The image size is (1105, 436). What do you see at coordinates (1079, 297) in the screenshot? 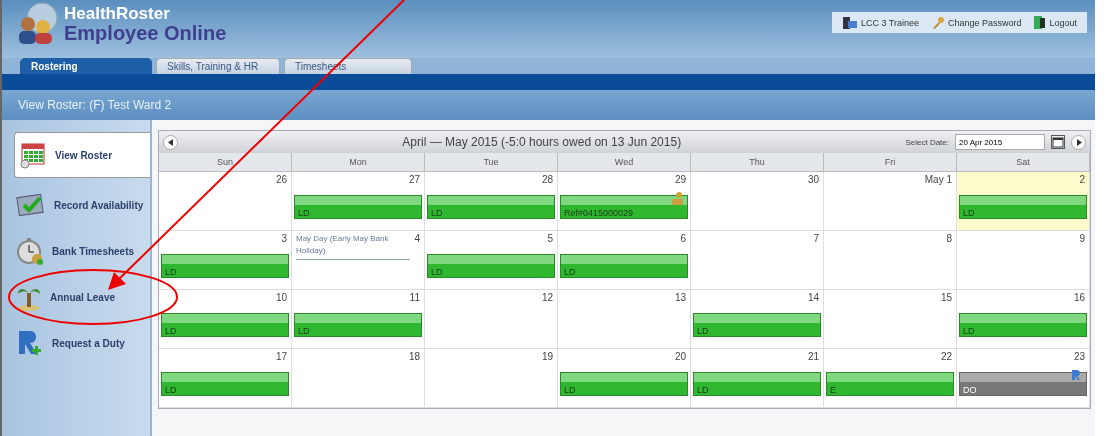
I see `day-number: 16` at bounding box center [1079, 297].